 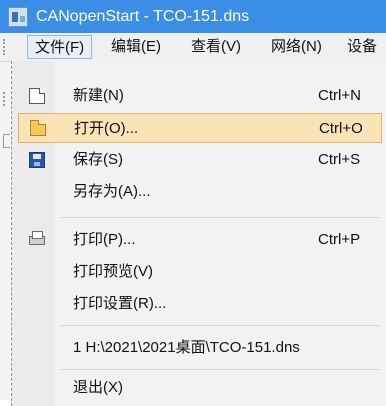 I want to click on menu-item-label: 退出(X), so click(x=98, y=387).